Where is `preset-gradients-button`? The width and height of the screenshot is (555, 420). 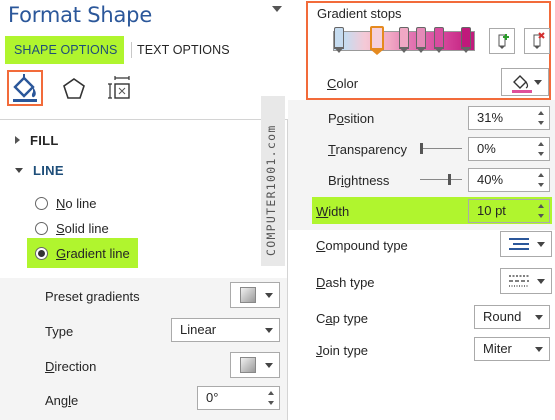
preset-gradients-button is located at coordinates (255, 295).